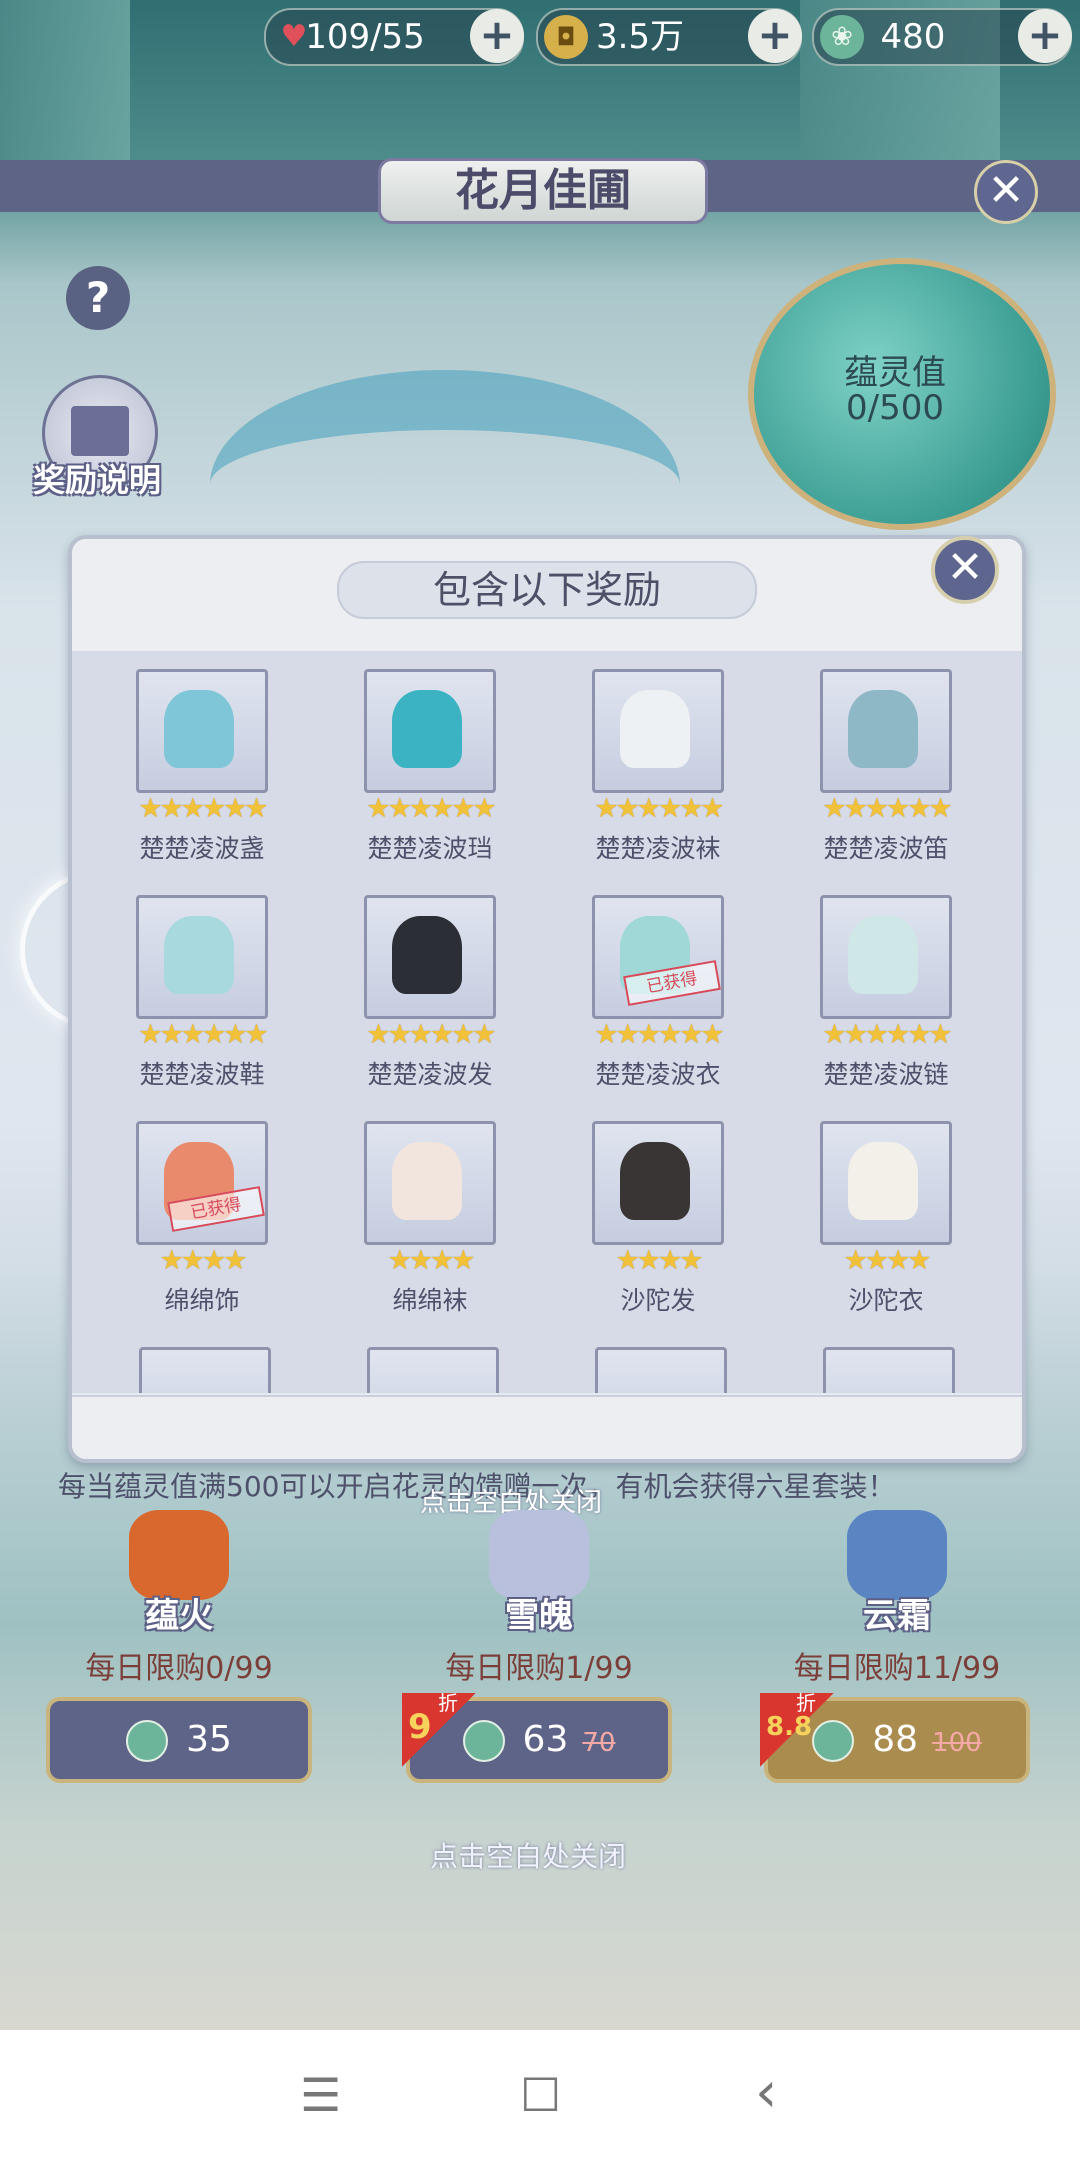 This screenshot has width=1080, height=2160. What do you see at coordinates (658, 1300) in the screenshot?
I see `reward-item-name: 沙陀发` at bounding box center [658, 1300].